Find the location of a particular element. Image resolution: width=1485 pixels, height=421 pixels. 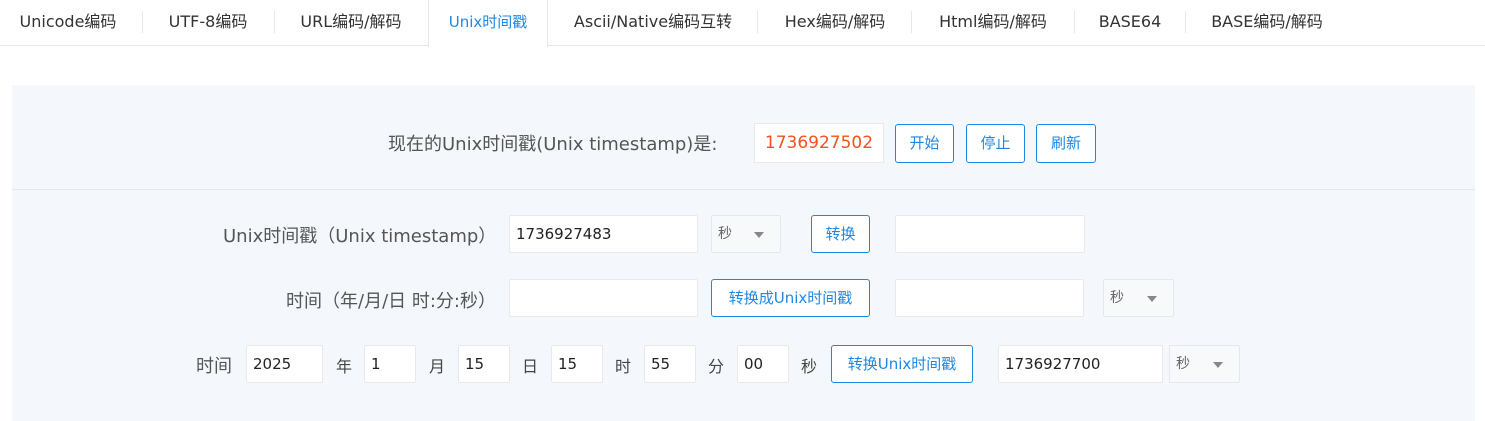

tab-html: Html编码/解码 is located at coordinates (993, 23).